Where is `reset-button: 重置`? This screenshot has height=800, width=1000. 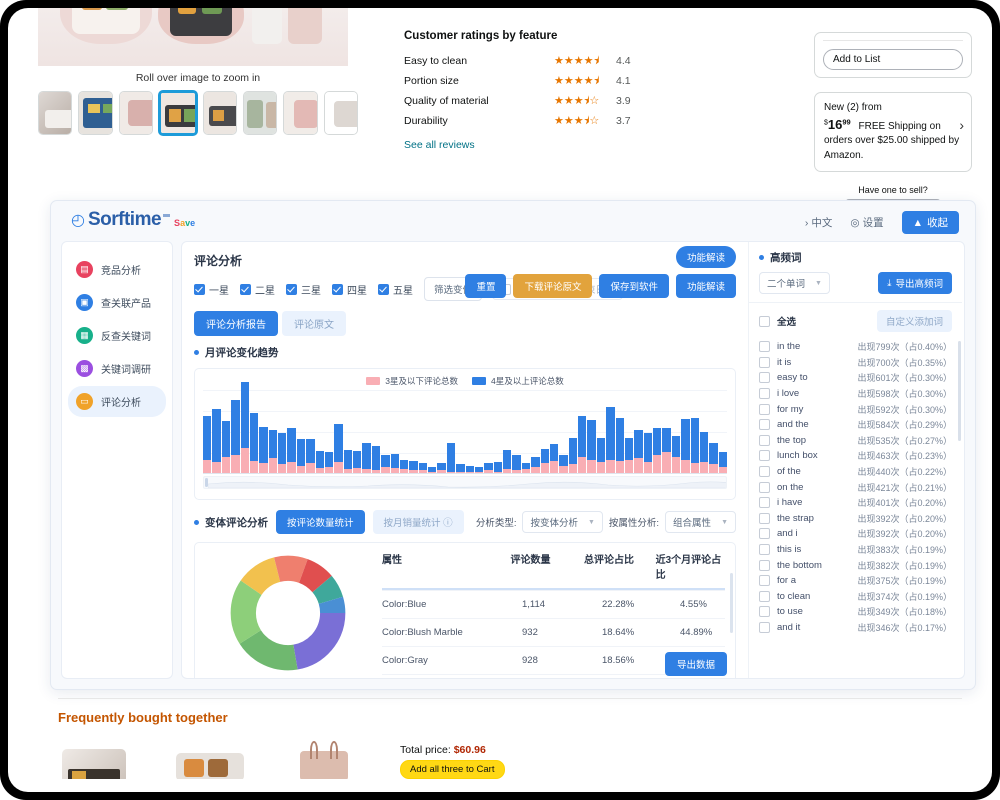 reset-button: 重置 is located at coordinates (486, 286).